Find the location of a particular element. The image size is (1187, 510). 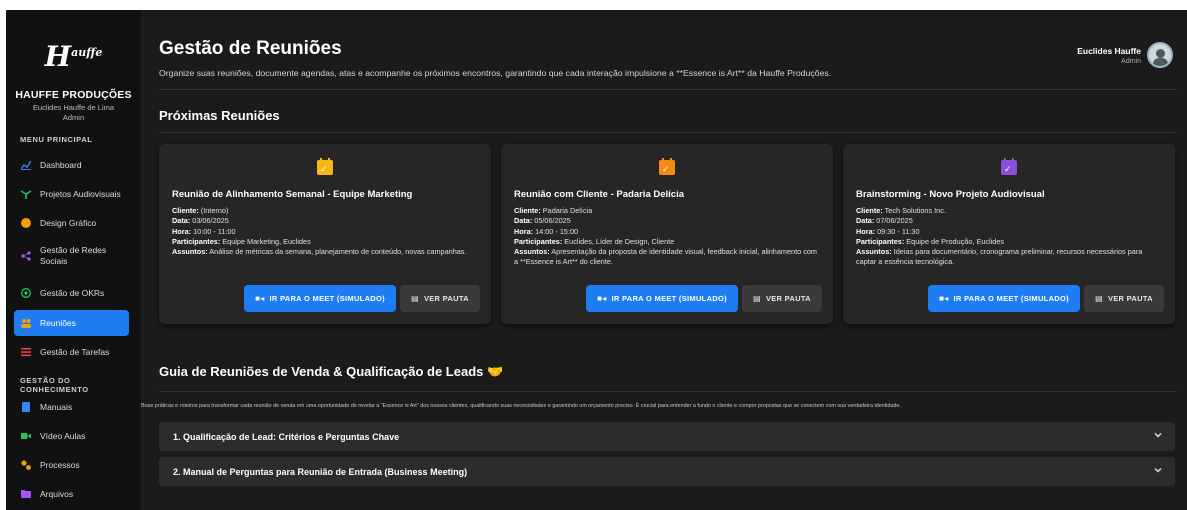

film-icon is located at coordinates (26, 194).